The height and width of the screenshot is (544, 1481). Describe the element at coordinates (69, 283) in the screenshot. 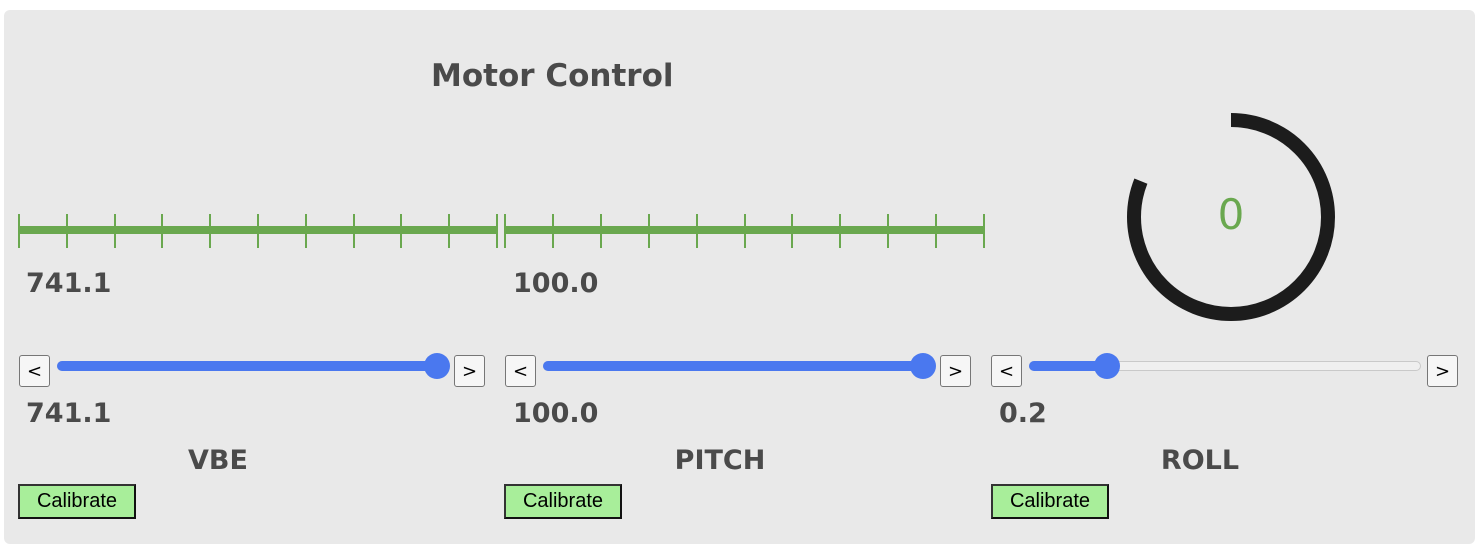

I see `vbe-meter-value: 741.1` at that location.